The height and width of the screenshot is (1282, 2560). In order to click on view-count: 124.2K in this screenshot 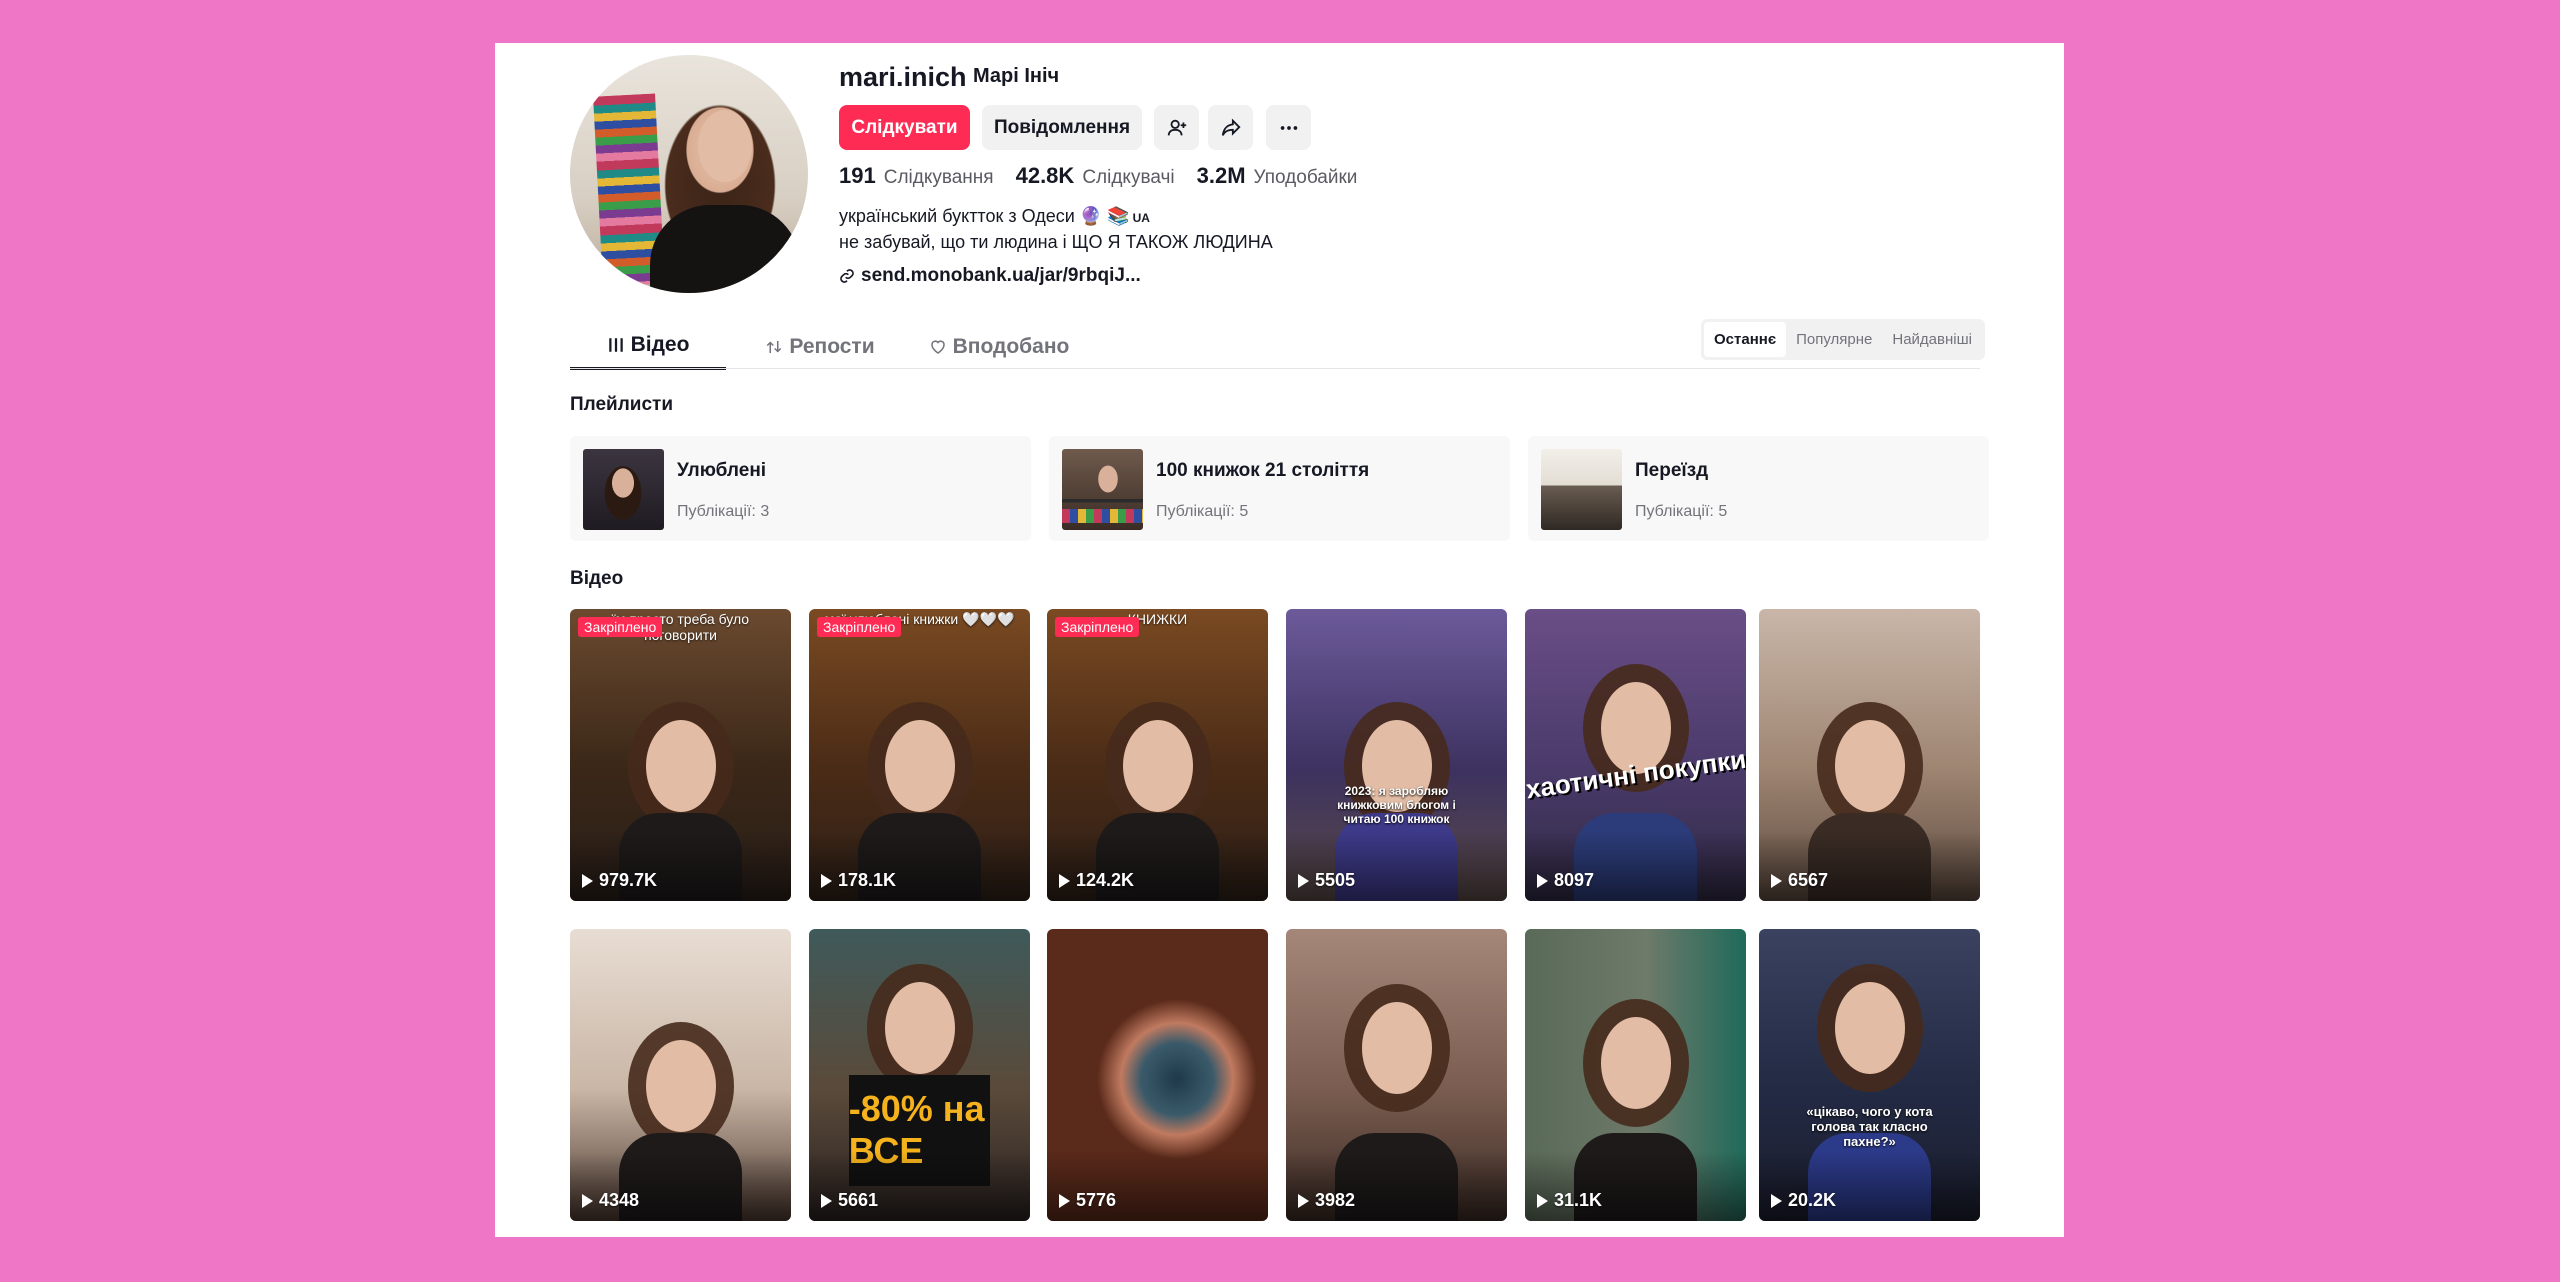, I will do `click(1096, 880)`.